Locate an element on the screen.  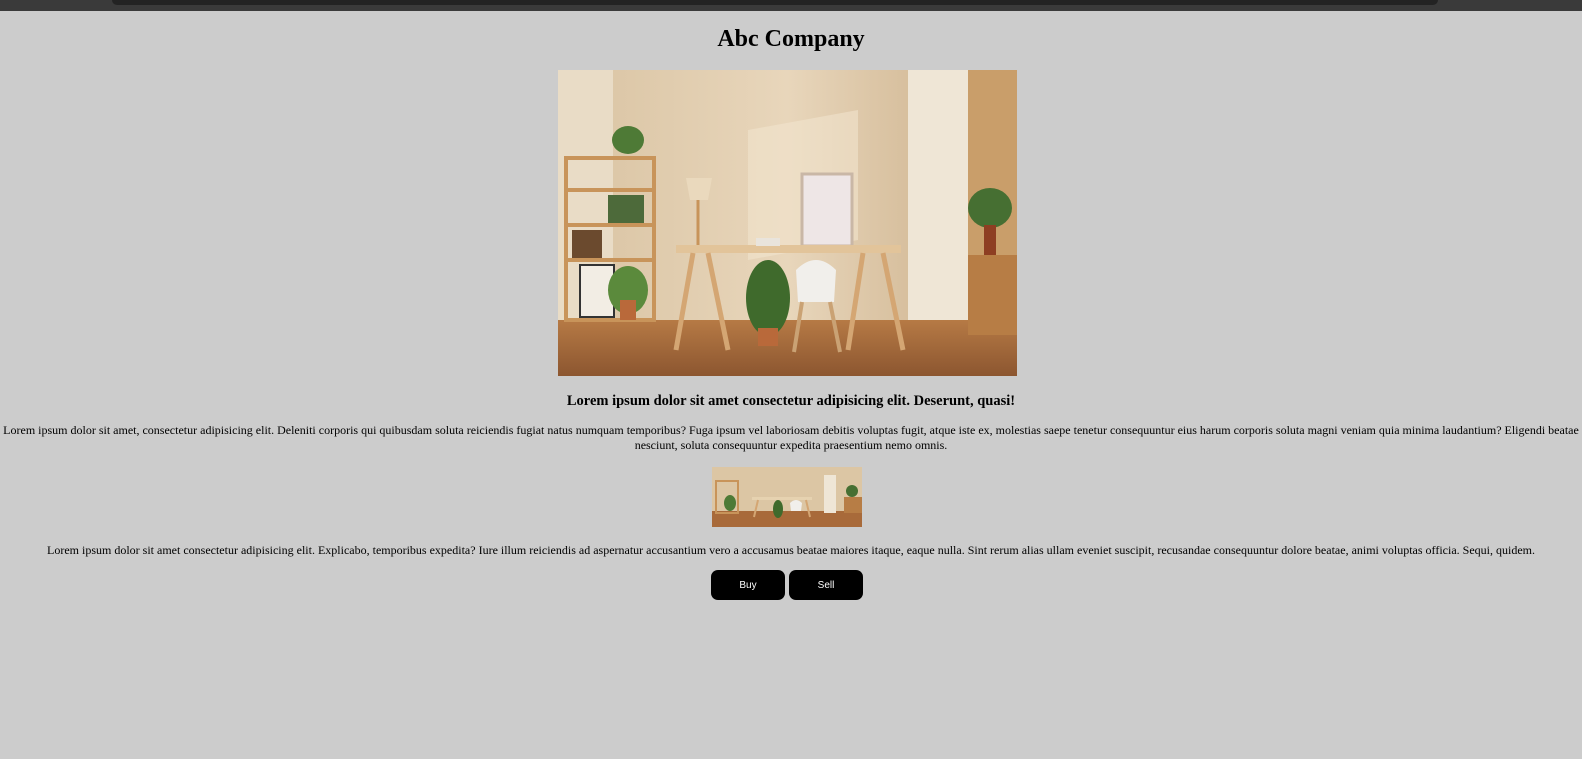
action-buttons: Buy Sell is located at coordinates (787, 585).